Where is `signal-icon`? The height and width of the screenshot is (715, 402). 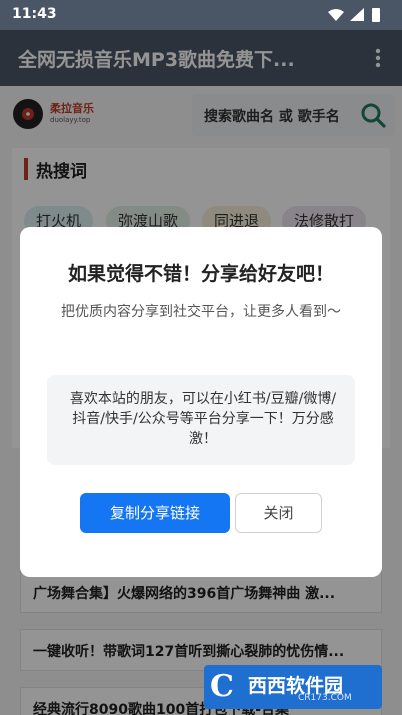 signal-icon is located at coordinates (357, 14).